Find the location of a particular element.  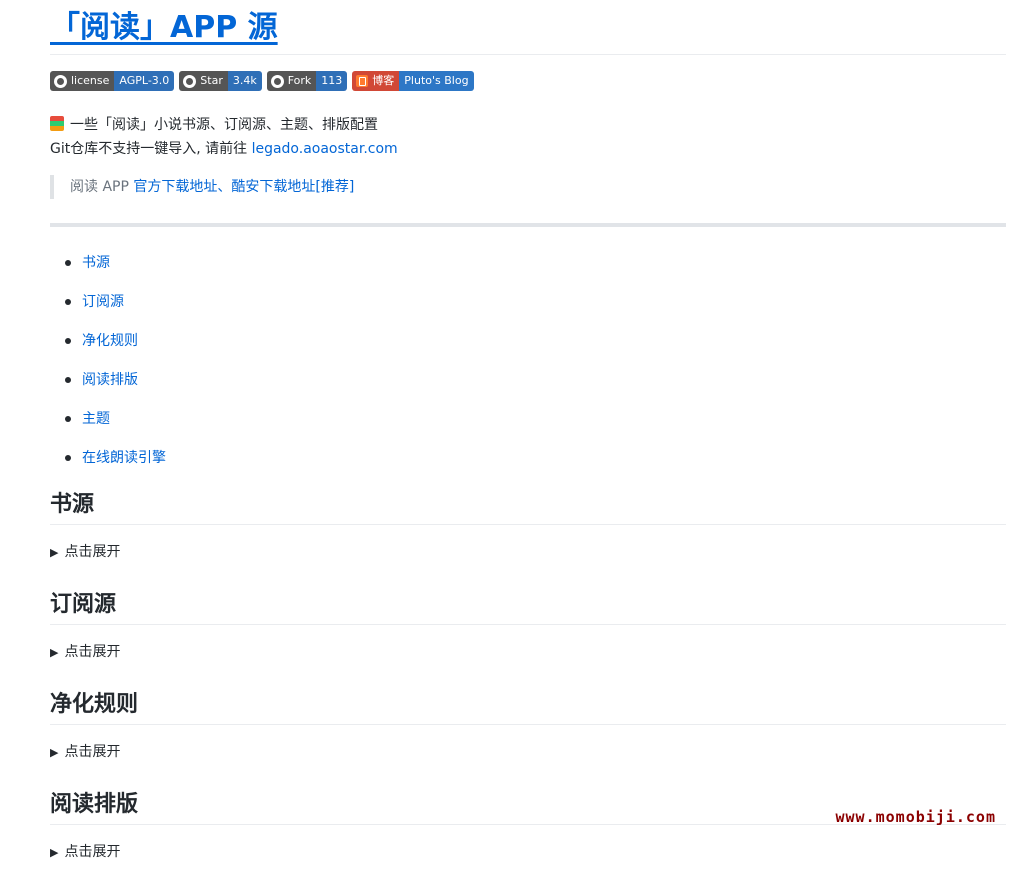

toc-item: 书源 is located at coordinates (528, 273).